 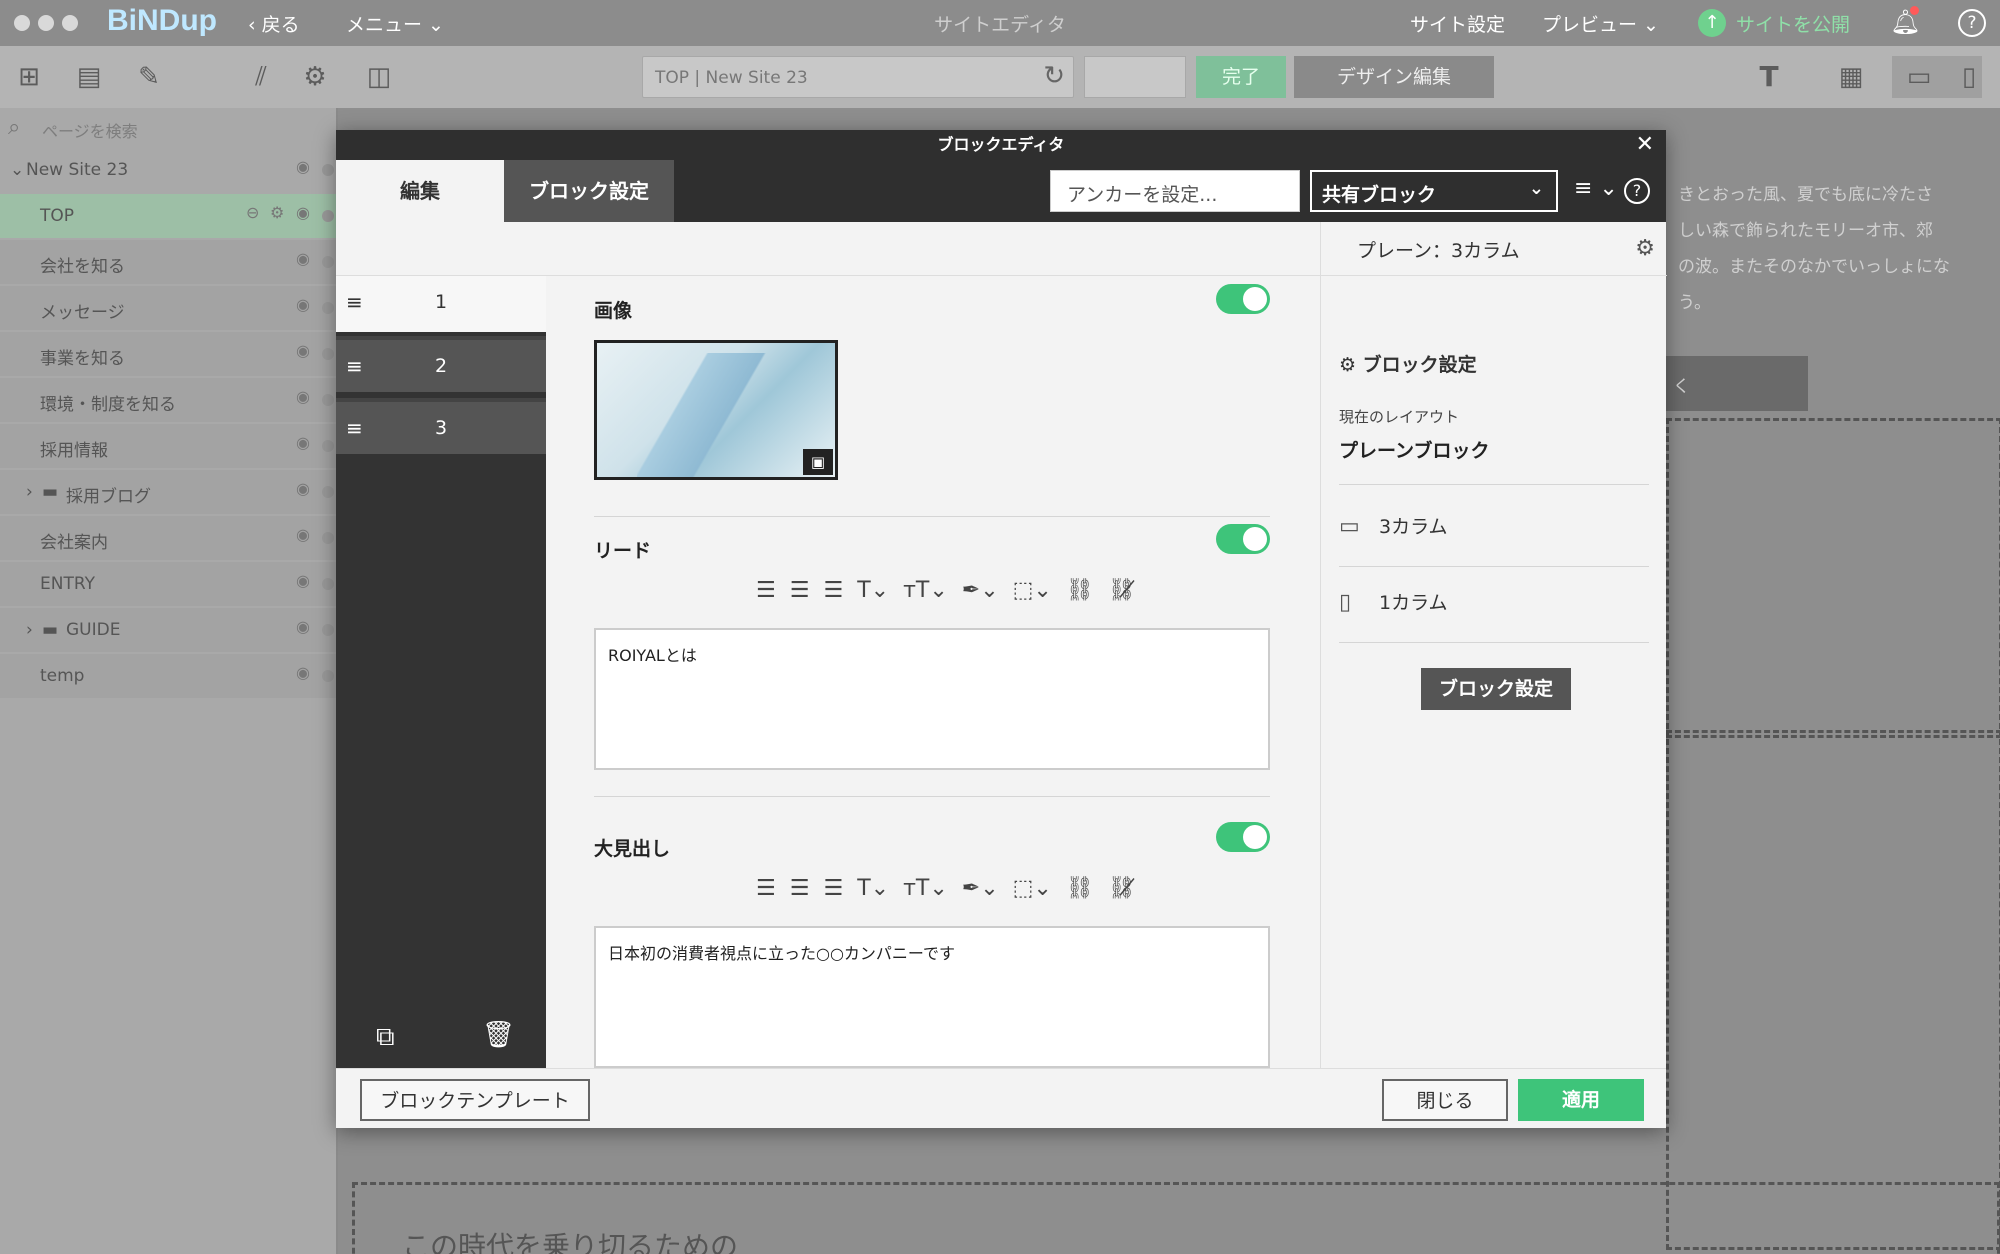 What do you see at coordinates (475, 1100) in the screenshot?
I see `block-template-button: ブロックテンプレート` at bounding box center [475, 1100].